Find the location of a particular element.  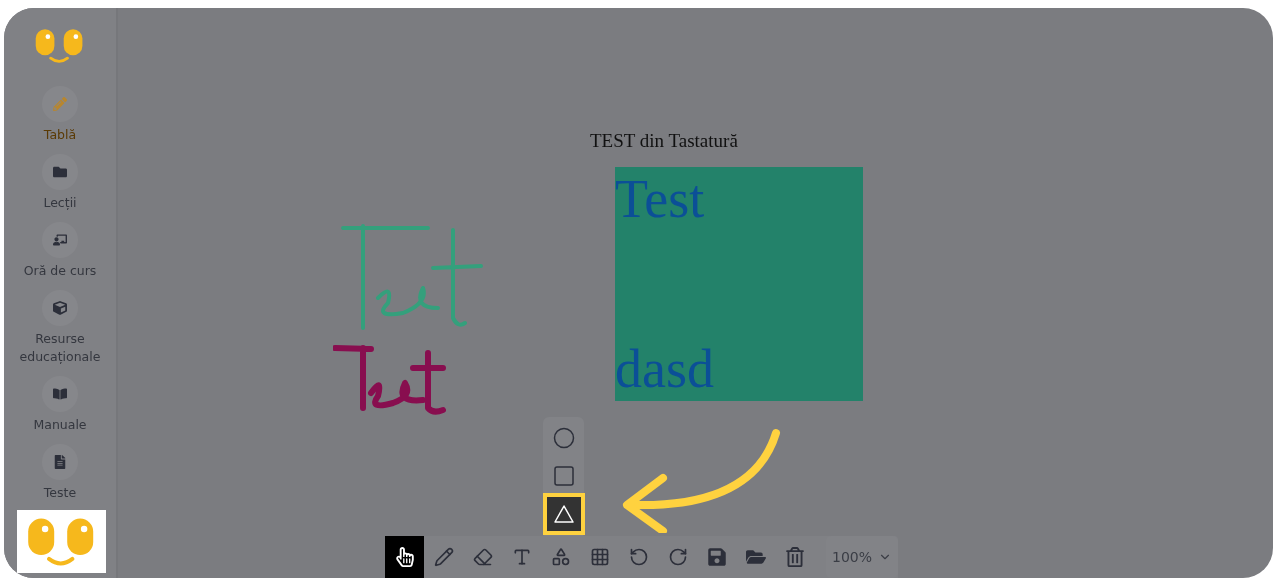

nav-label: Lecții is located at coordinates (60, 203).